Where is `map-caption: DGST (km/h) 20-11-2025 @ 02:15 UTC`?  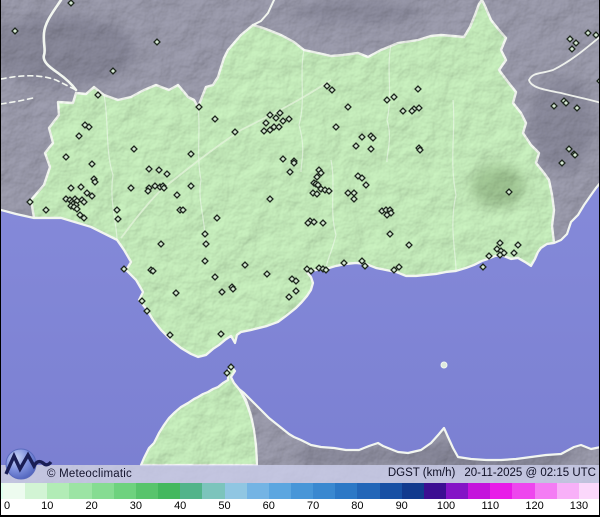
map-caption: DGST (km/h) 20-11-2025 @ 02:15 UTC is located at coordinates (492, 473).